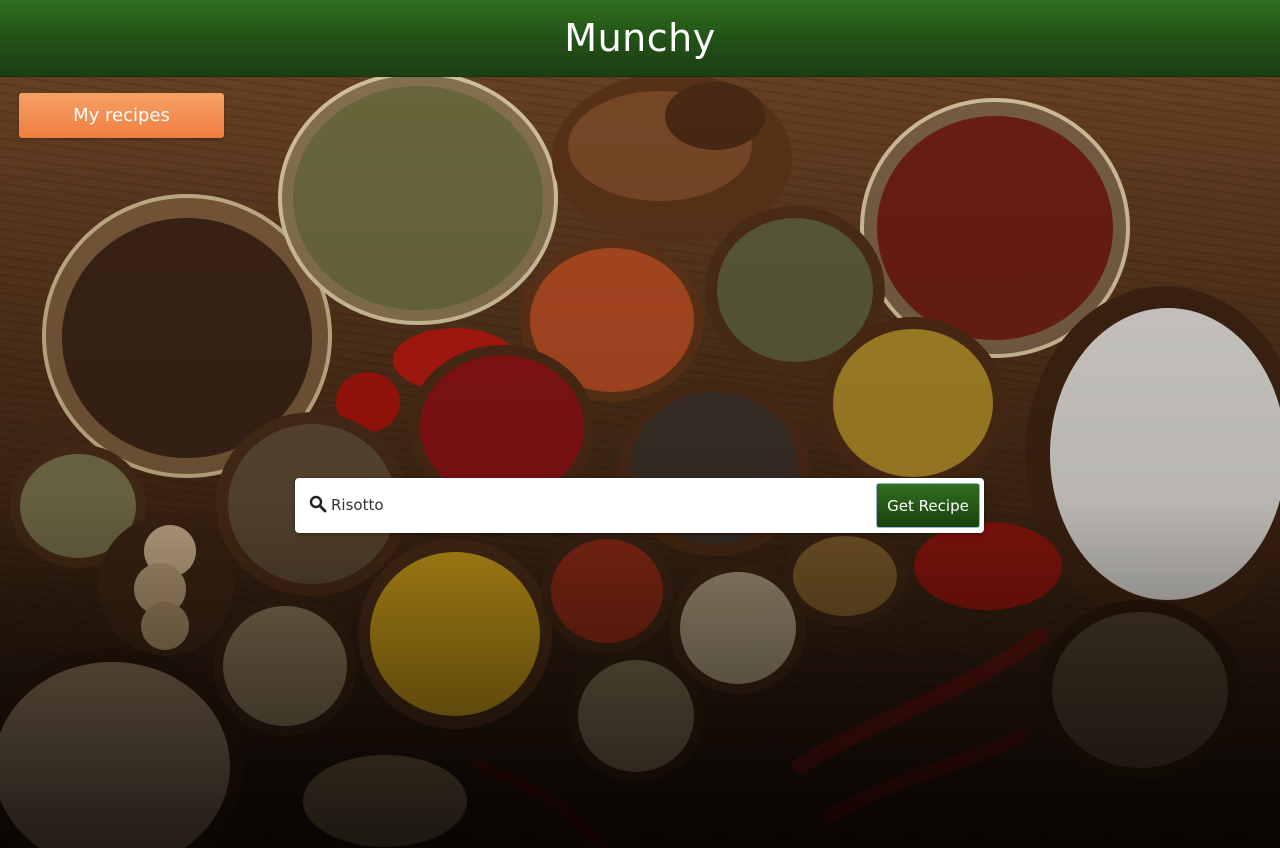  I want to click on app-header: Munchy, so click(640, 38).